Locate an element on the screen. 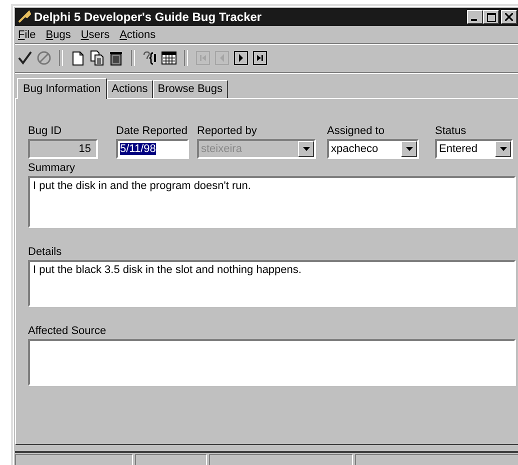  dropdown-field: Entered is located at coordinates (474, 149).